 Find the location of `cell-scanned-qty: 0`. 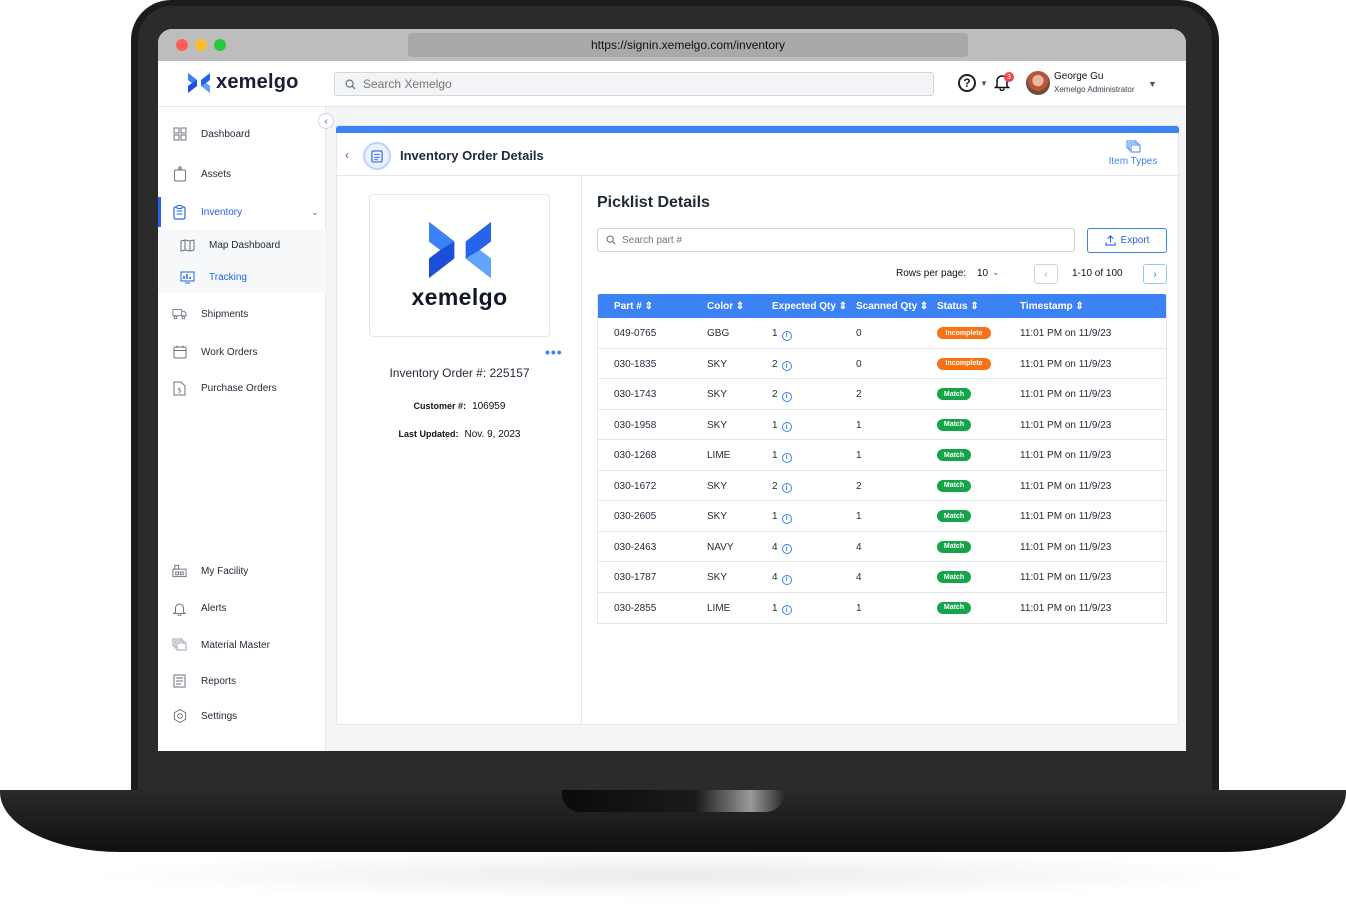

cell-scanned-qty: 0 is located at coordinates (859, 333).